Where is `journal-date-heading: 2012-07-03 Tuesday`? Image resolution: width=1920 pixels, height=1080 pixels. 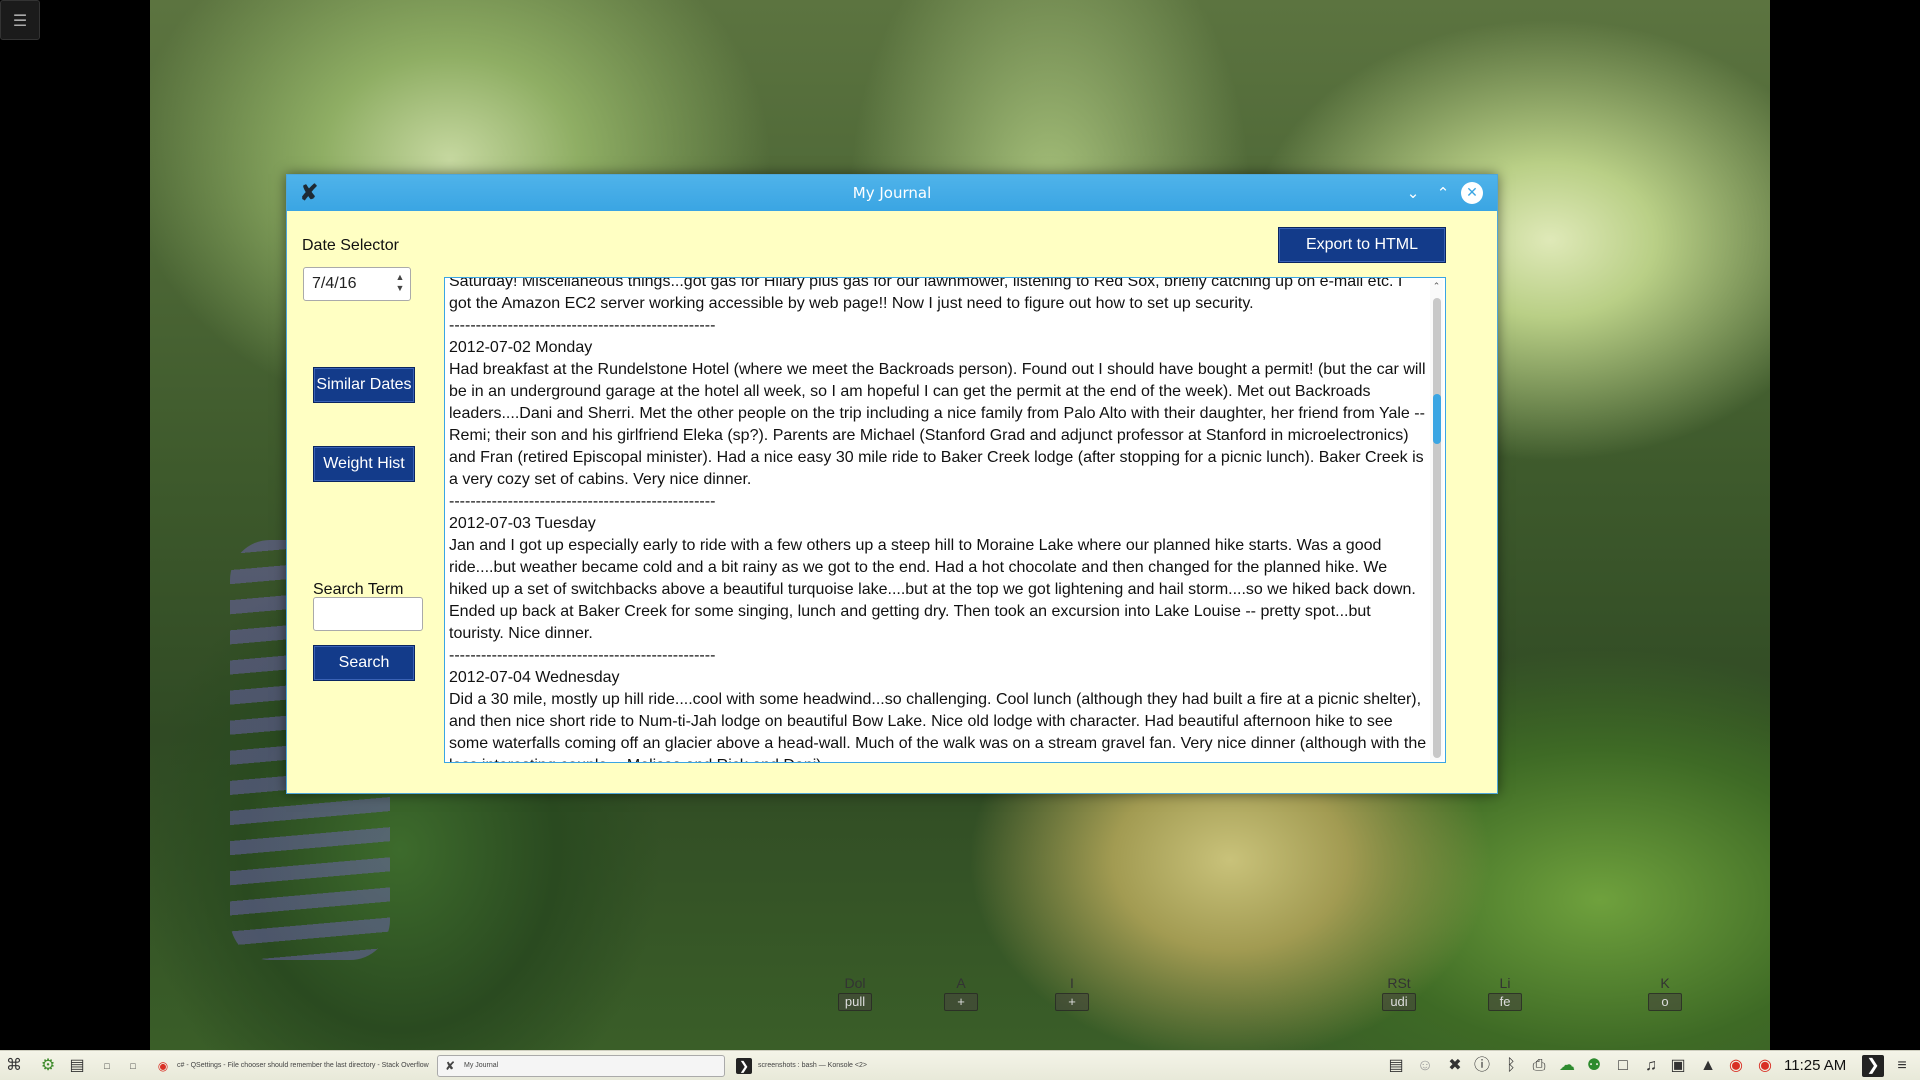
journal-date-heading: 2012-07-03 Tuesday is located at coordinates (522, 523).